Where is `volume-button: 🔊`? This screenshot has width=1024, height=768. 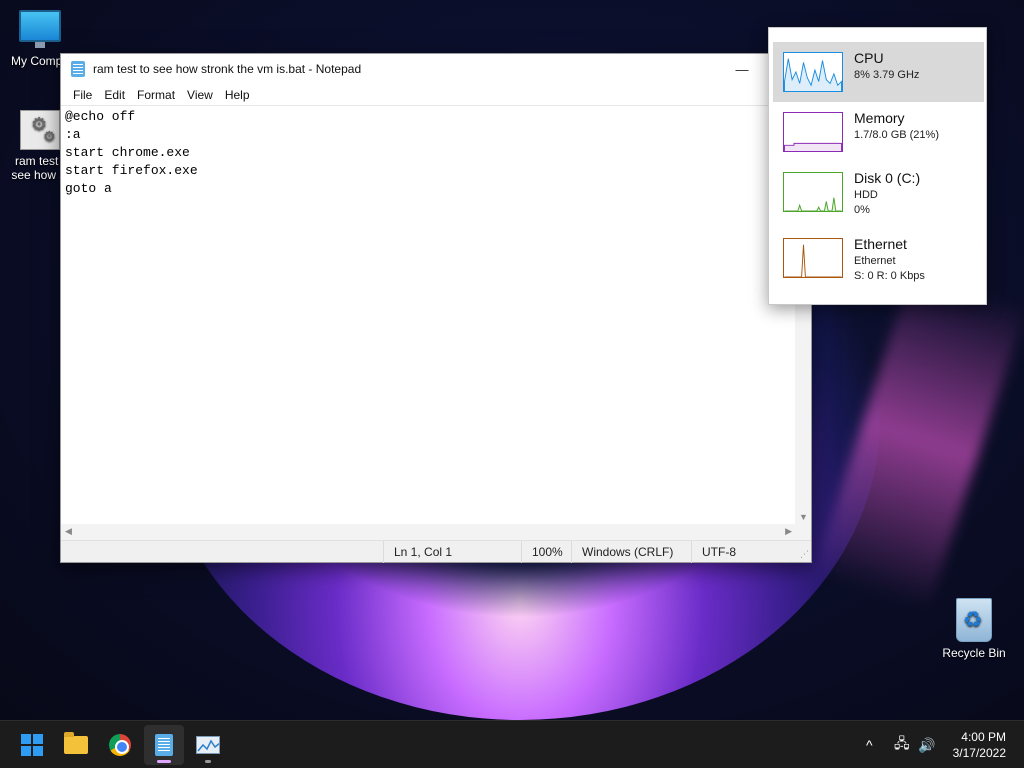
volume-button: 🔊 is located at coordinates (926, 744).